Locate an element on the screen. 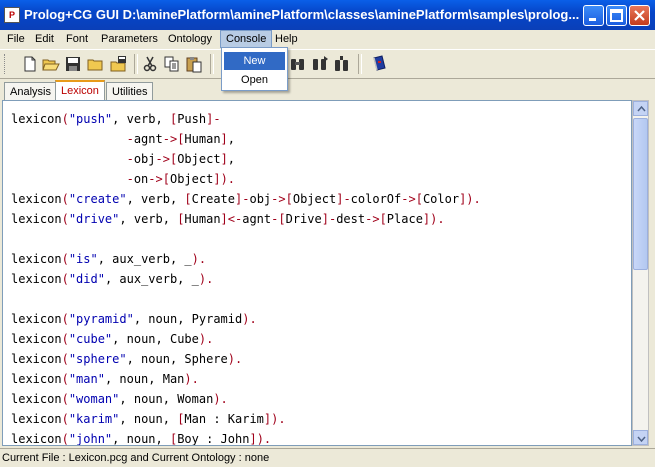 Image resolution: width=655 pixels, height=467 pixels. binoculars-icon is located at coordinates (297, 64).